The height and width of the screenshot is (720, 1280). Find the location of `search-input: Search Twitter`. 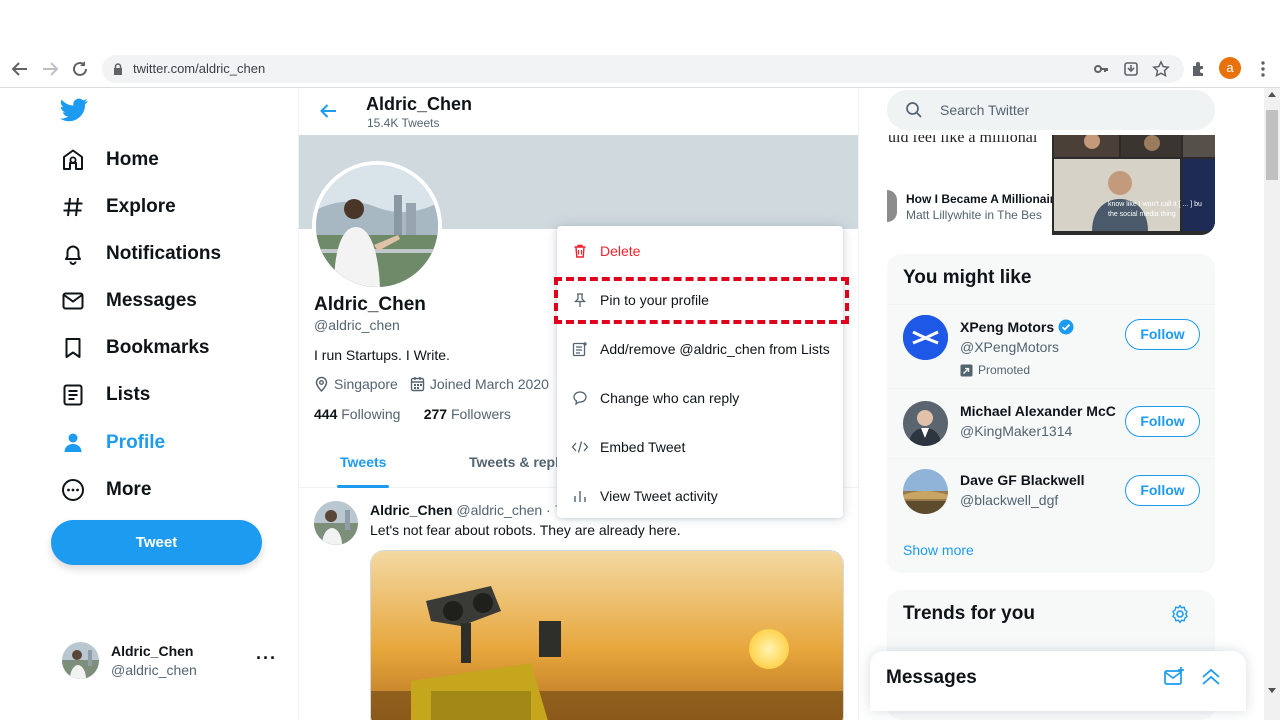

search-input: Search Twitter is located at coordinates (1051, 110).